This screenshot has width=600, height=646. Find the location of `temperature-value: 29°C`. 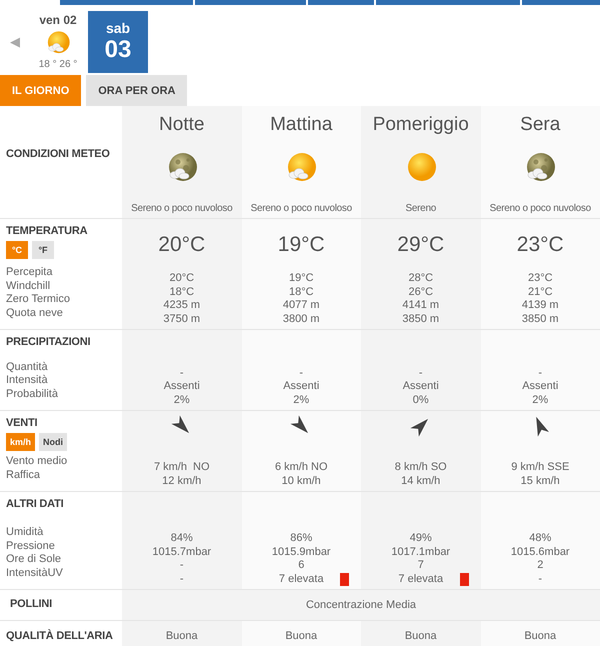

temperature-value: 29°C is located at coordinates (420, 245).